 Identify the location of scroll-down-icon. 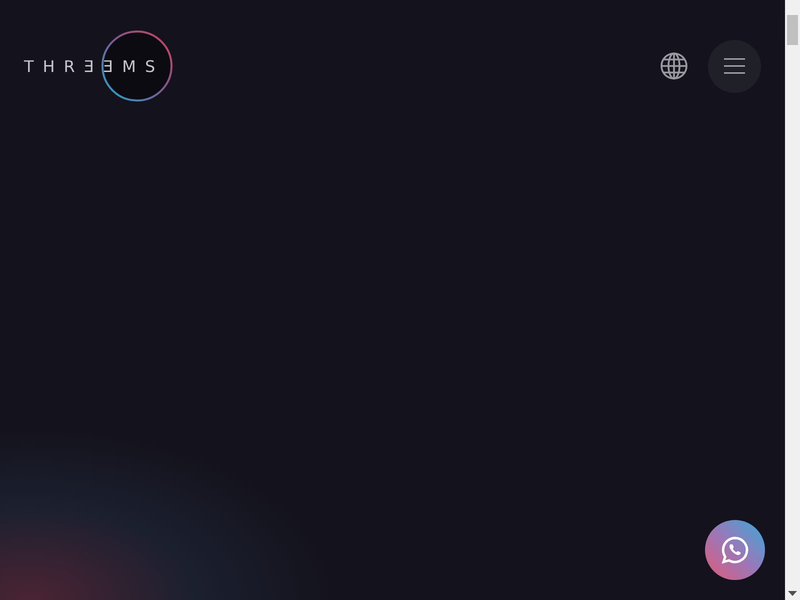
(792, 593).